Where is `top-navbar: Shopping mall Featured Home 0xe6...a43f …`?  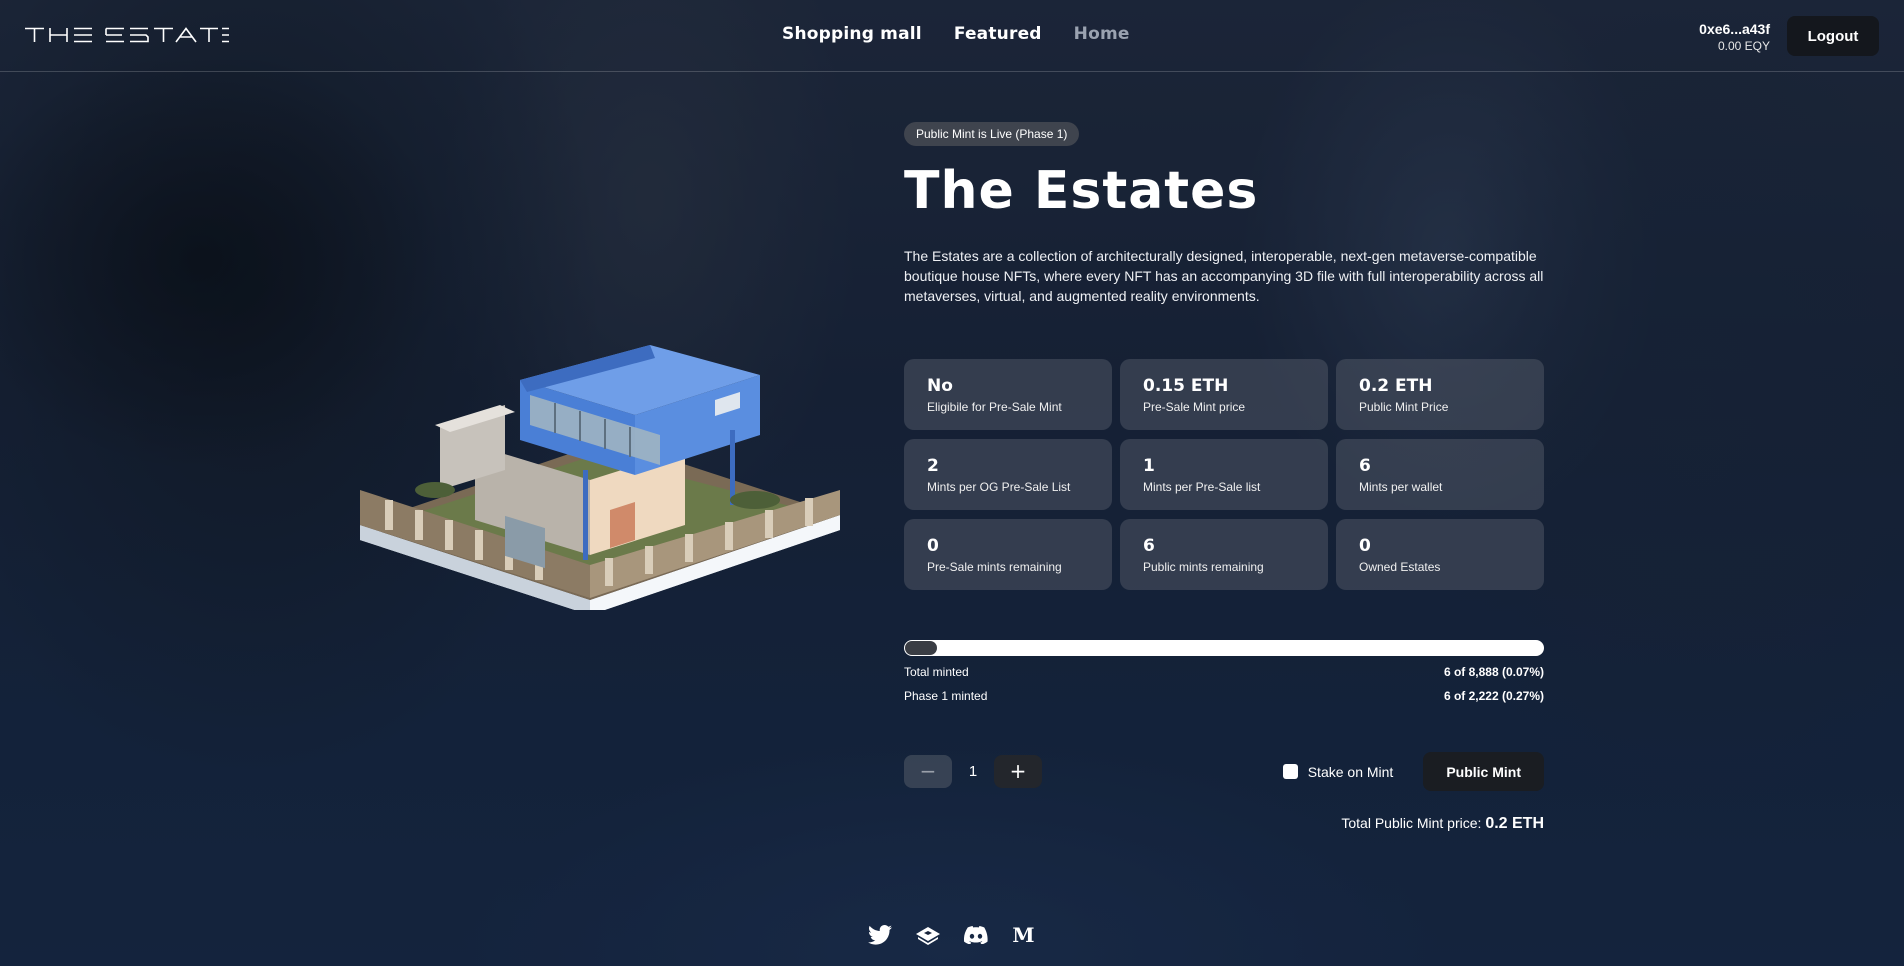
top-navbar: Shopping mall Featured Home 0xe6...a43f … is located at coordinates (952, 36).